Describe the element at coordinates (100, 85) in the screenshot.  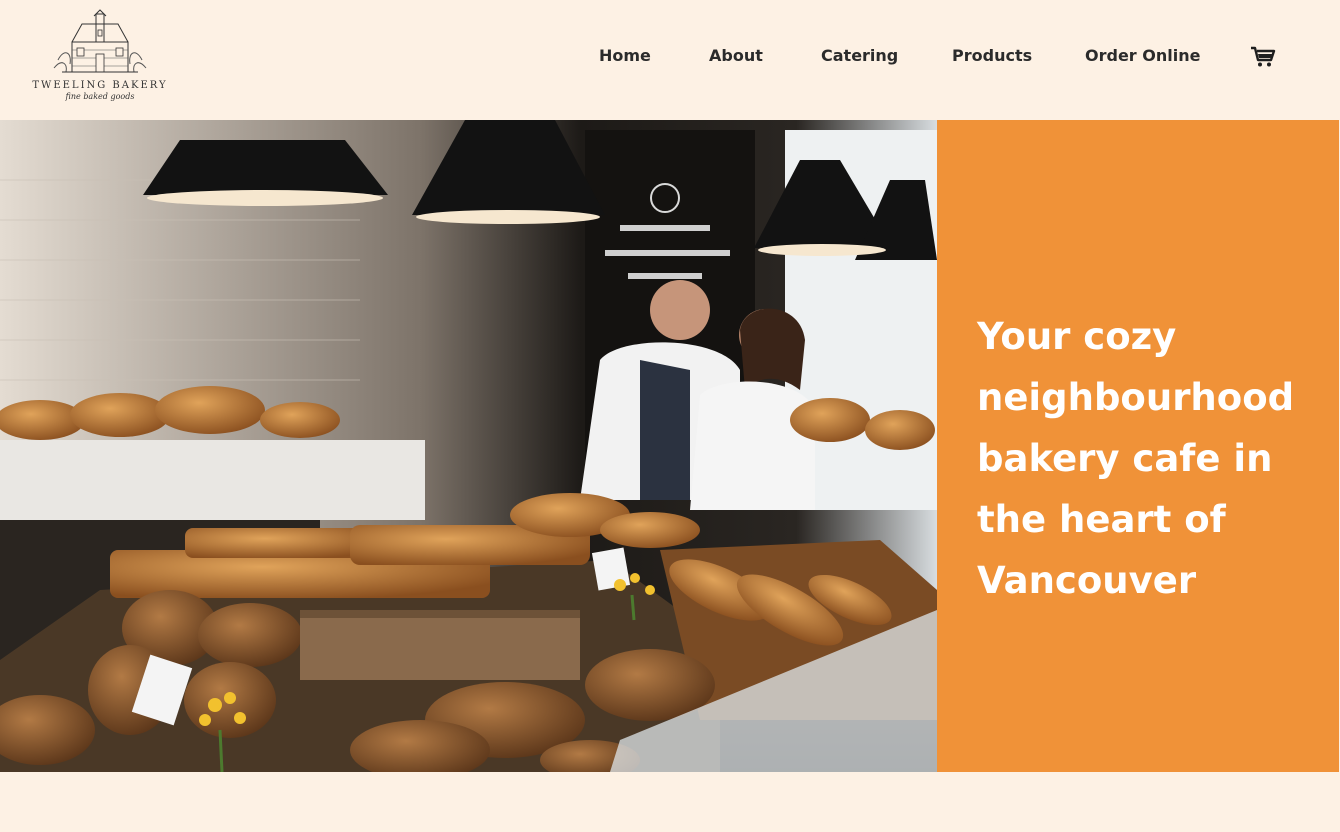
I see `brand-name: TWEELING BAKERY` at that location.